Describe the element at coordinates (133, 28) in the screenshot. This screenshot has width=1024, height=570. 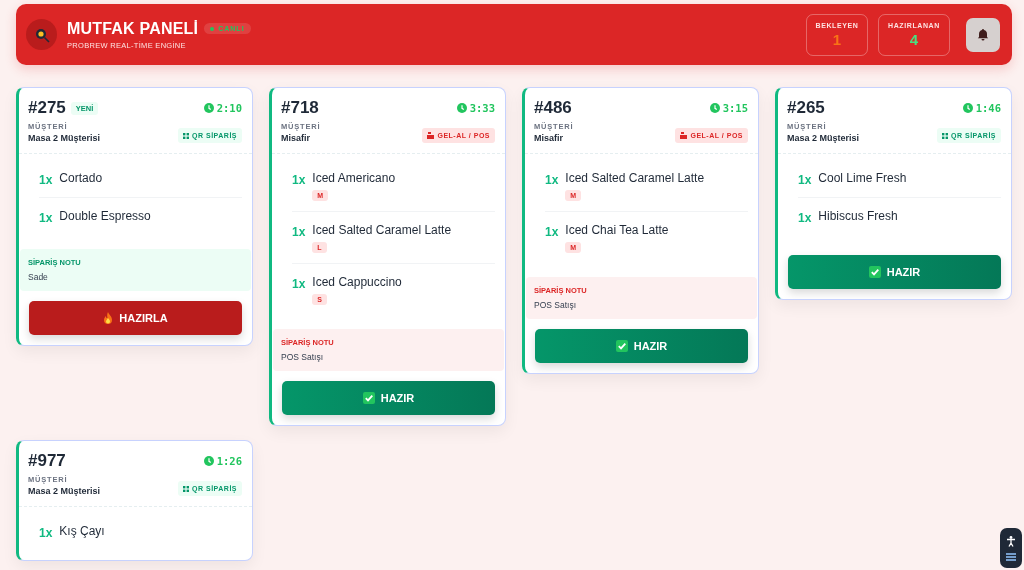
I see `app-title: MUTFAK PANELİ` at that location.